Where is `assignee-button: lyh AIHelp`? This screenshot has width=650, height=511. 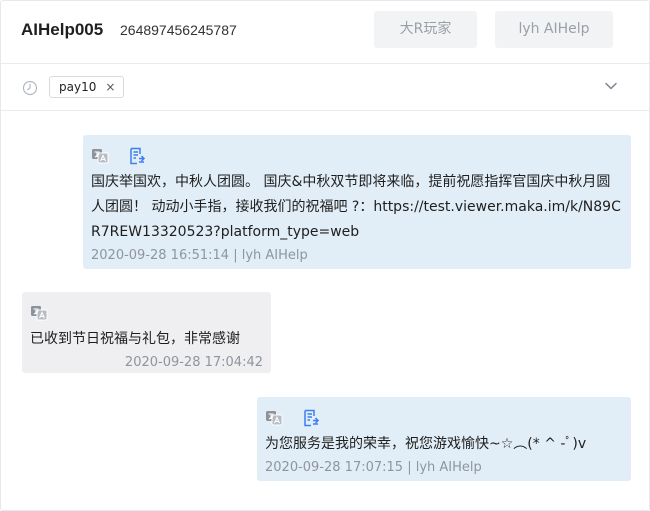 assignee-button: lyh AIHelp is located at coordinates (554, 29).